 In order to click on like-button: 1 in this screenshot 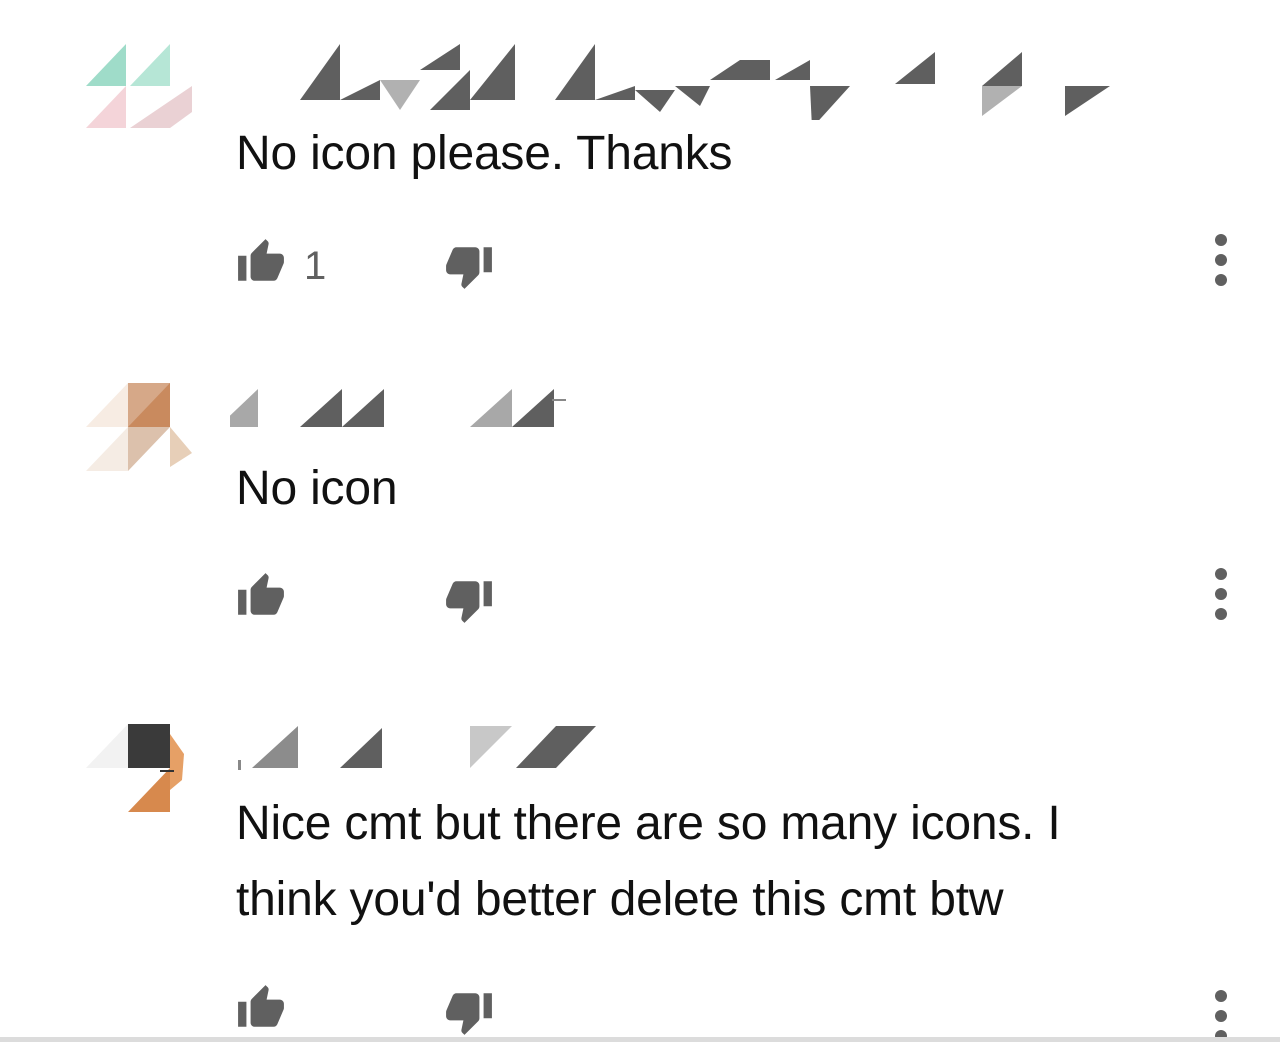, I will do `click(281, 264)`.